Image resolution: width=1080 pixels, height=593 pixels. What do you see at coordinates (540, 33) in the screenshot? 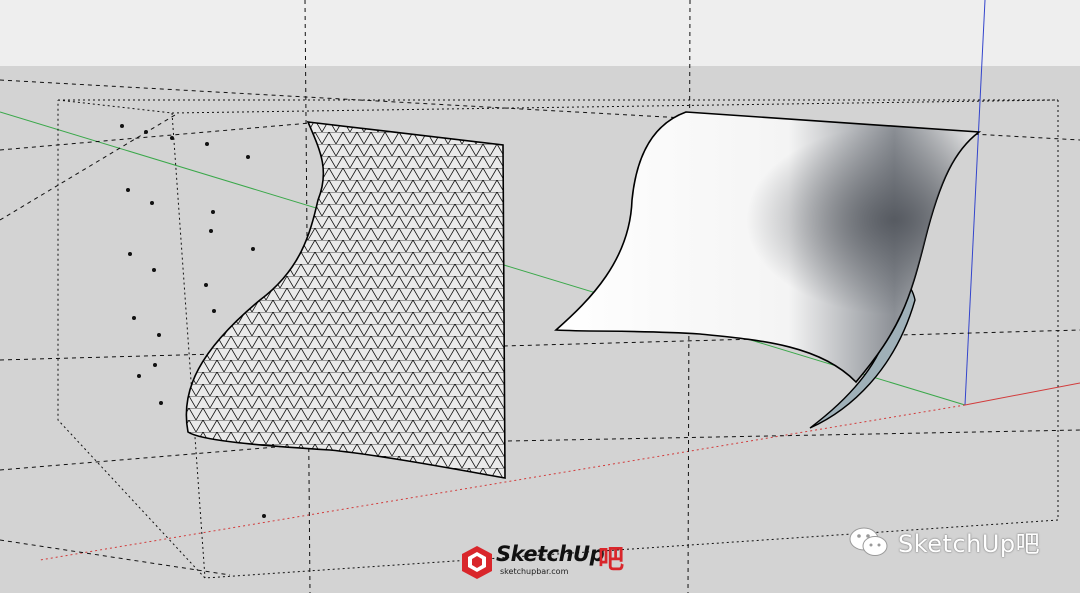
I see `sky` at bounding box center [540, 33].